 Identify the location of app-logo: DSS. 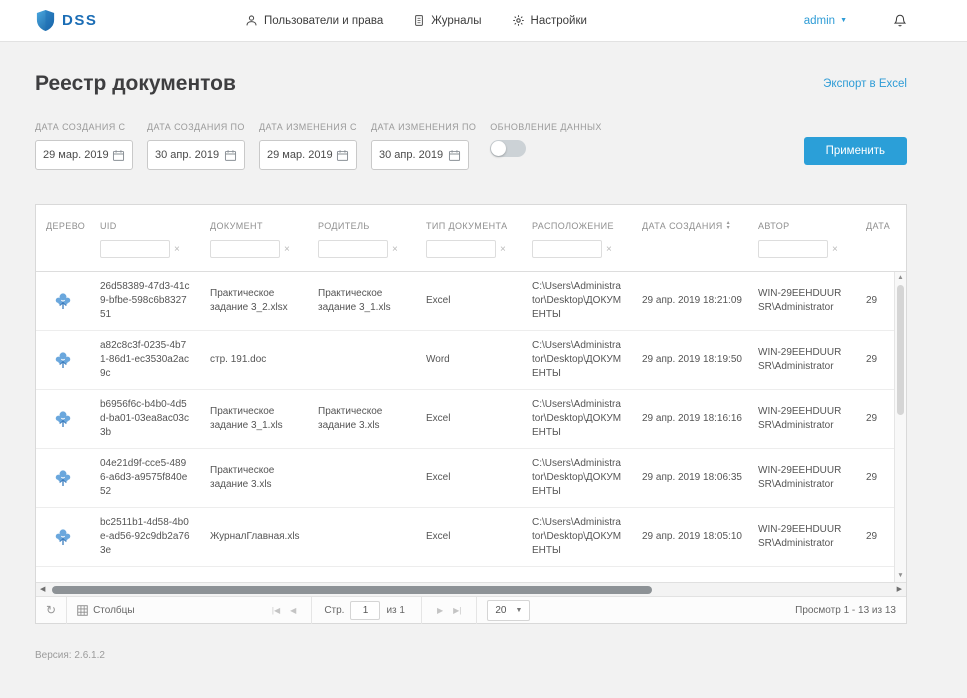
(66, 20).